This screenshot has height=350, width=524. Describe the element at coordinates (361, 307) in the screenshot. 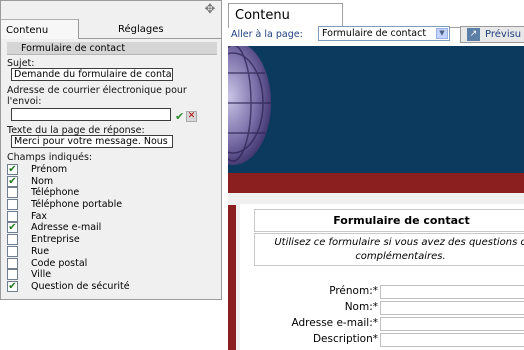

I see `form-label-nom: Nom:*` at that location.